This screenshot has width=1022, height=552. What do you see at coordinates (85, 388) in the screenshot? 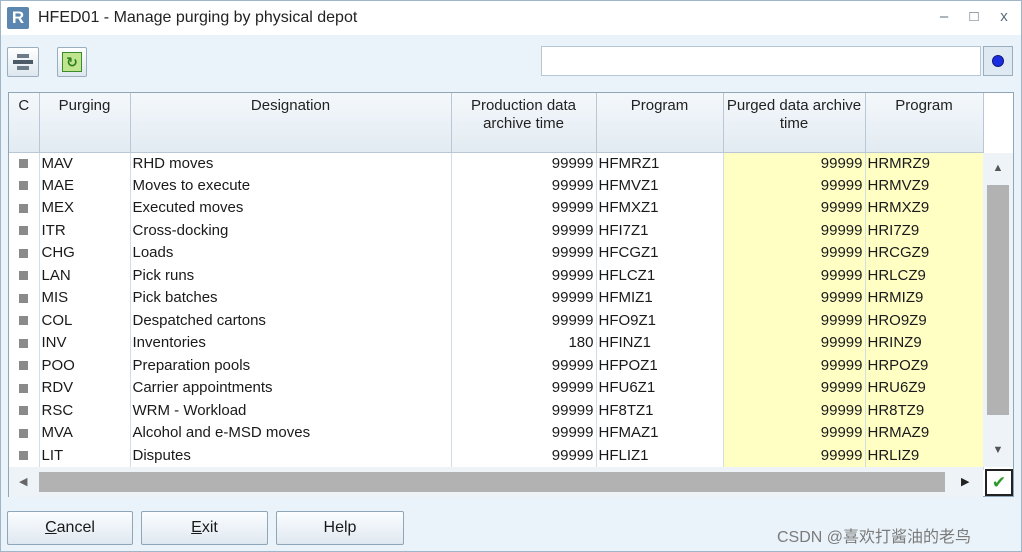
I see `purging-code-cell: RDV` at bounding box center [85, 388].